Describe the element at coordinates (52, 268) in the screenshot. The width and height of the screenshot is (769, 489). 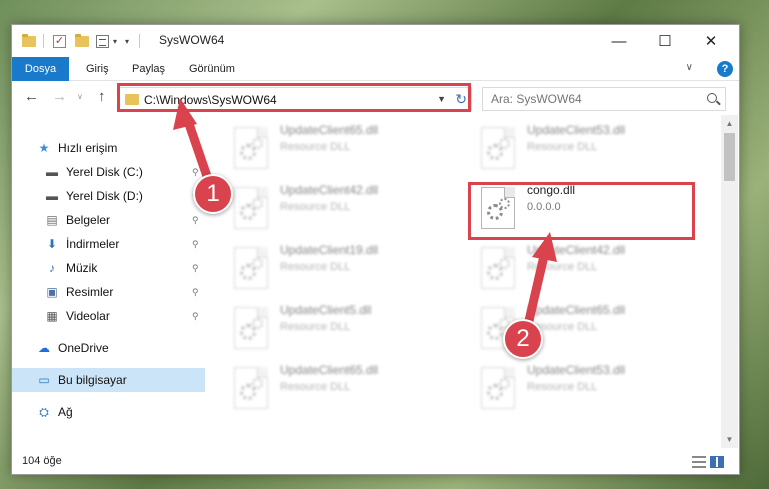
I see `music-icon: ♪` at that location.